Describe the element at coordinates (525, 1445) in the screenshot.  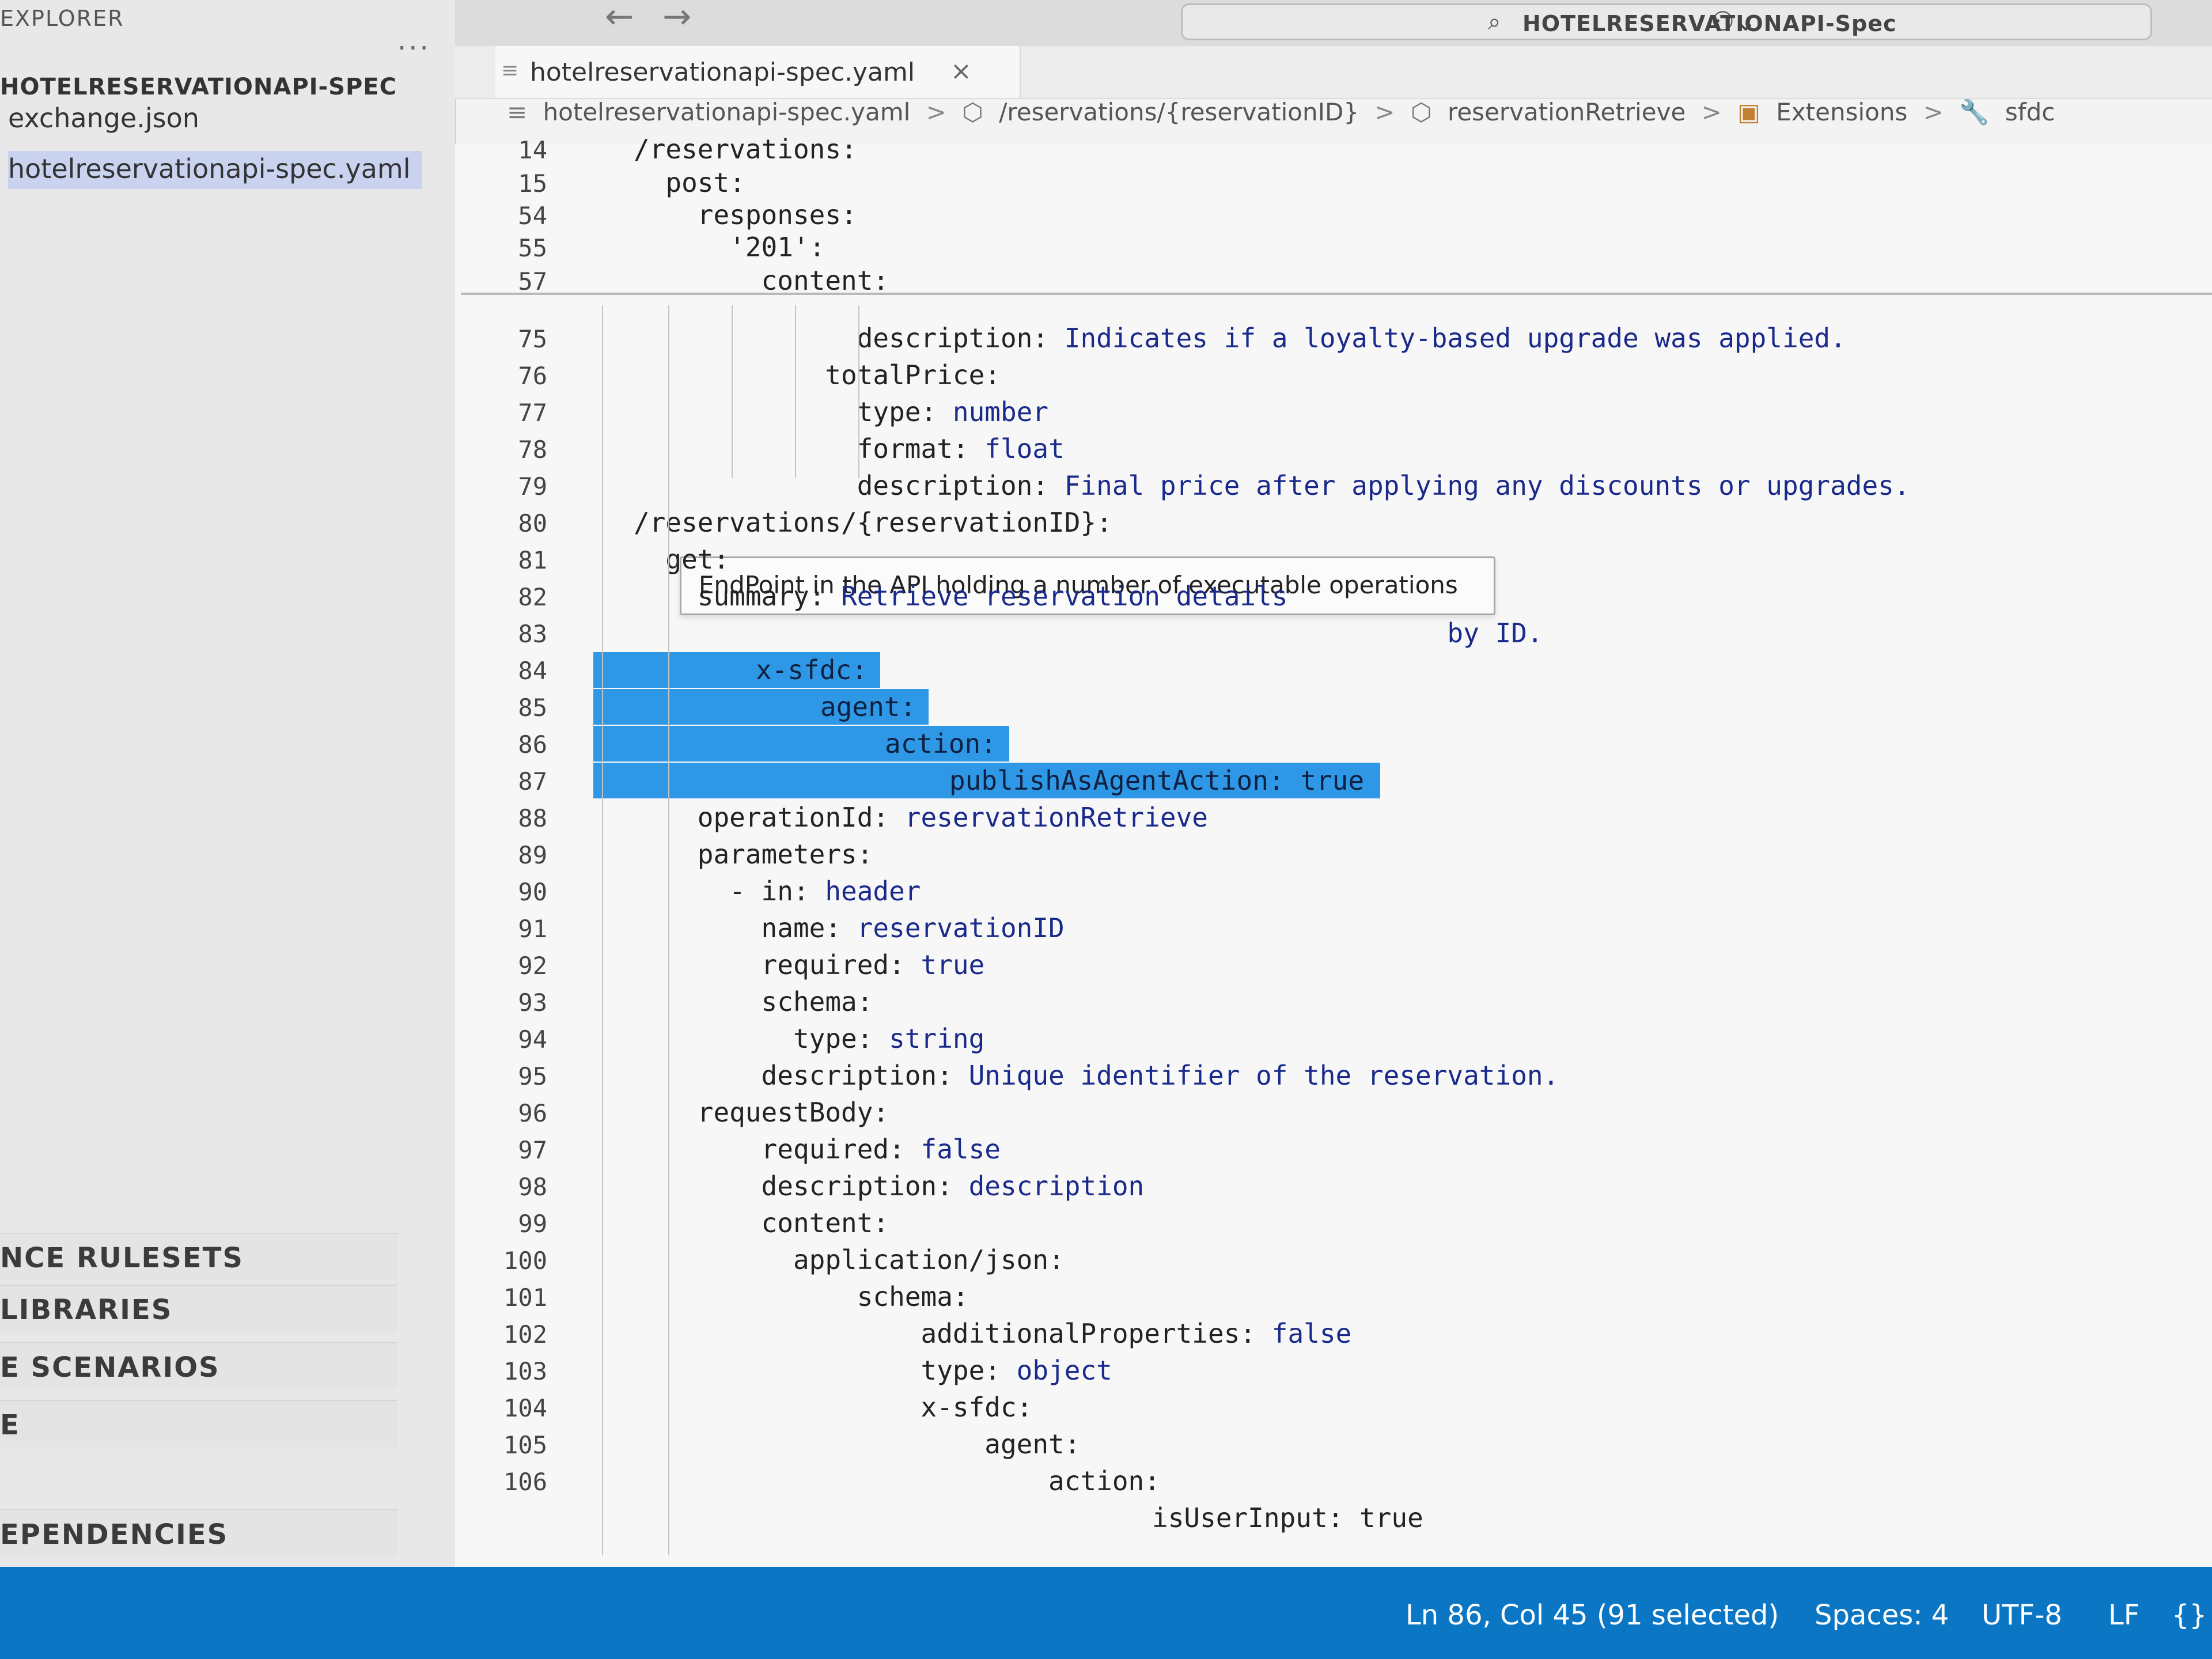
I see `line-number: 105` at that location.